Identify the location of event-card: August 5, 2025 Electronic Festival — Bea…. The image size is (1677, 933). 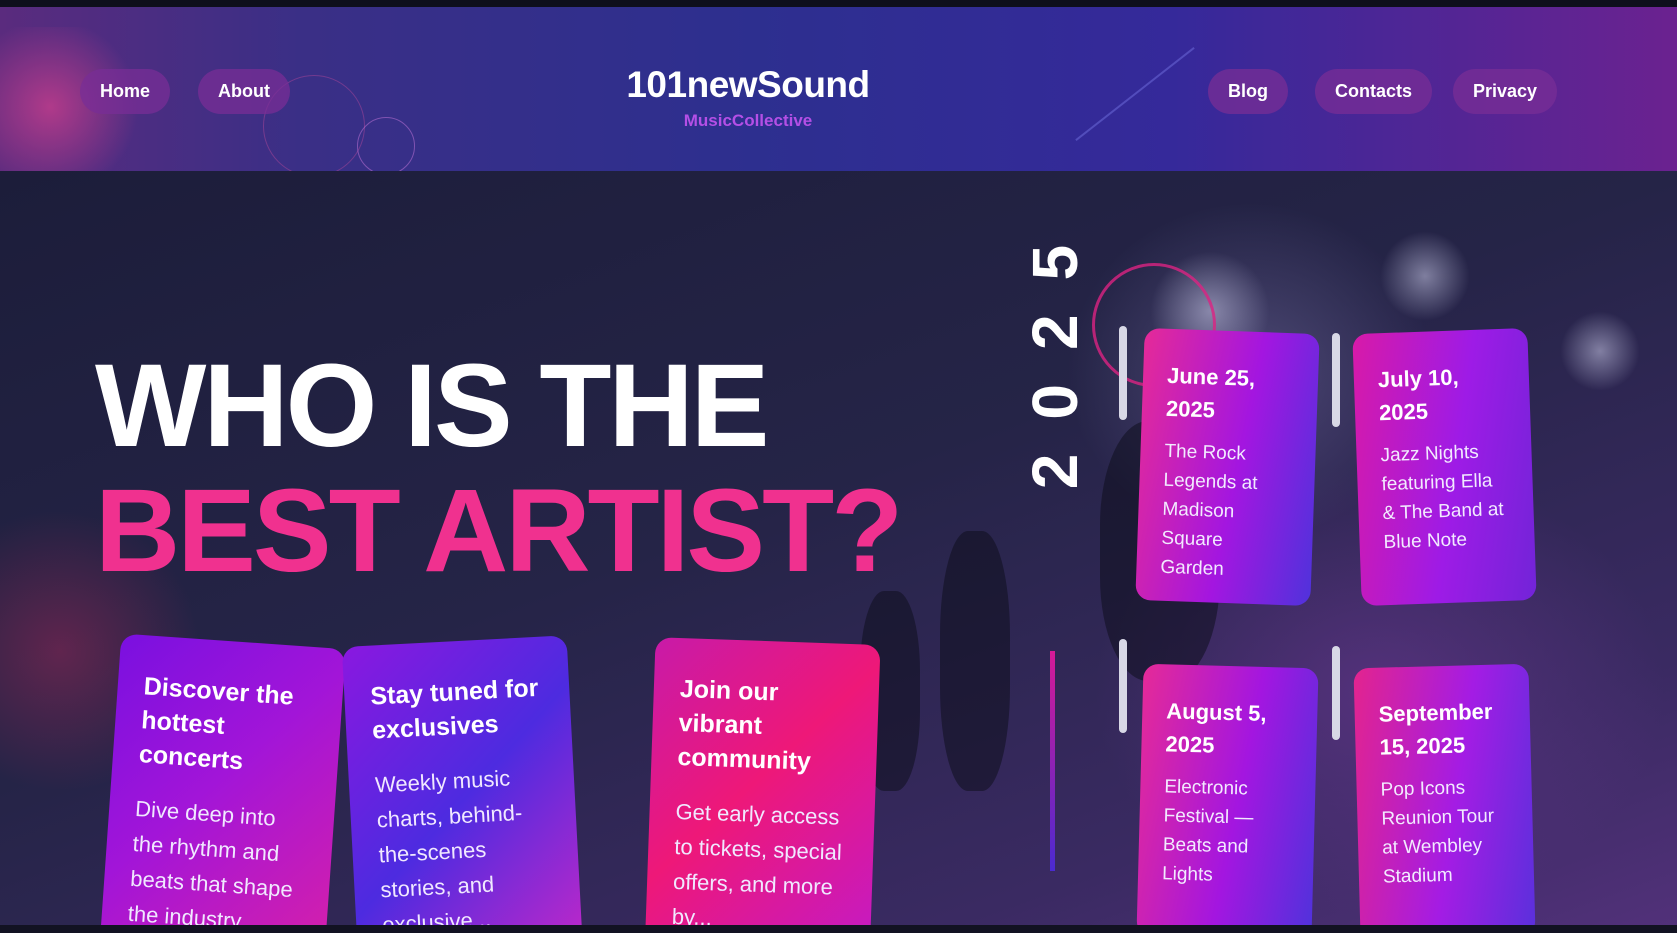
(1227, 798).